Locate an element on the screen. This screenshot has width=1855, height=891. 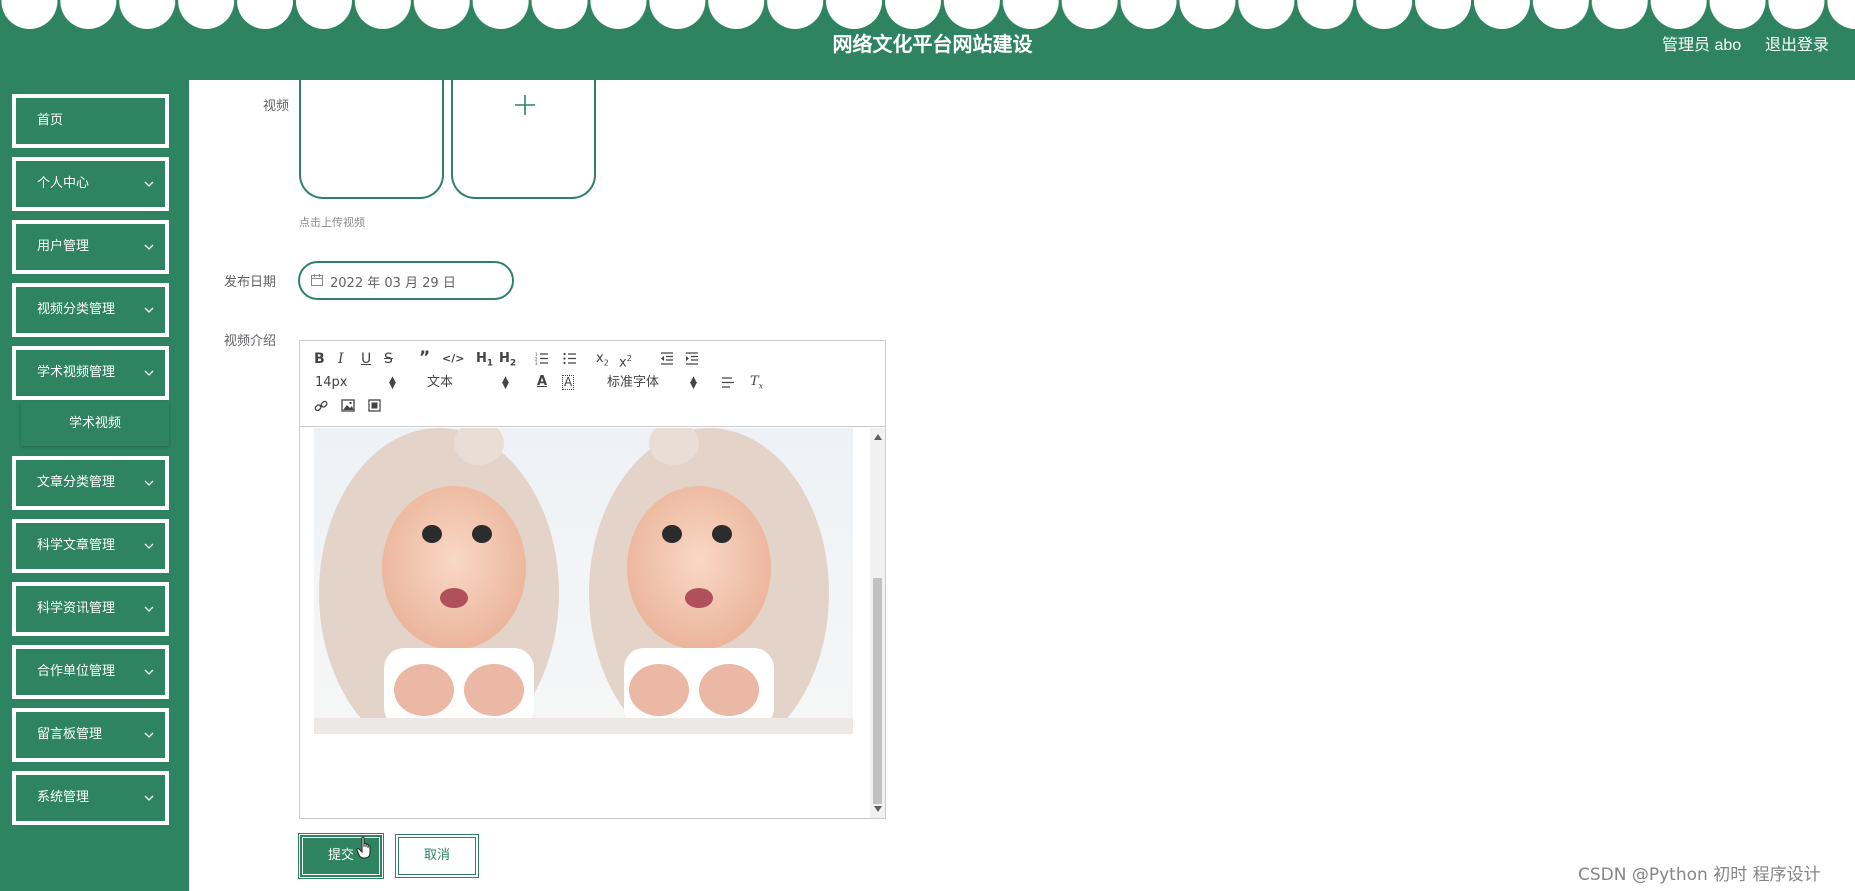
sidebar-item-video-category: 视频分类管理 is located at coordinates (90, 310).